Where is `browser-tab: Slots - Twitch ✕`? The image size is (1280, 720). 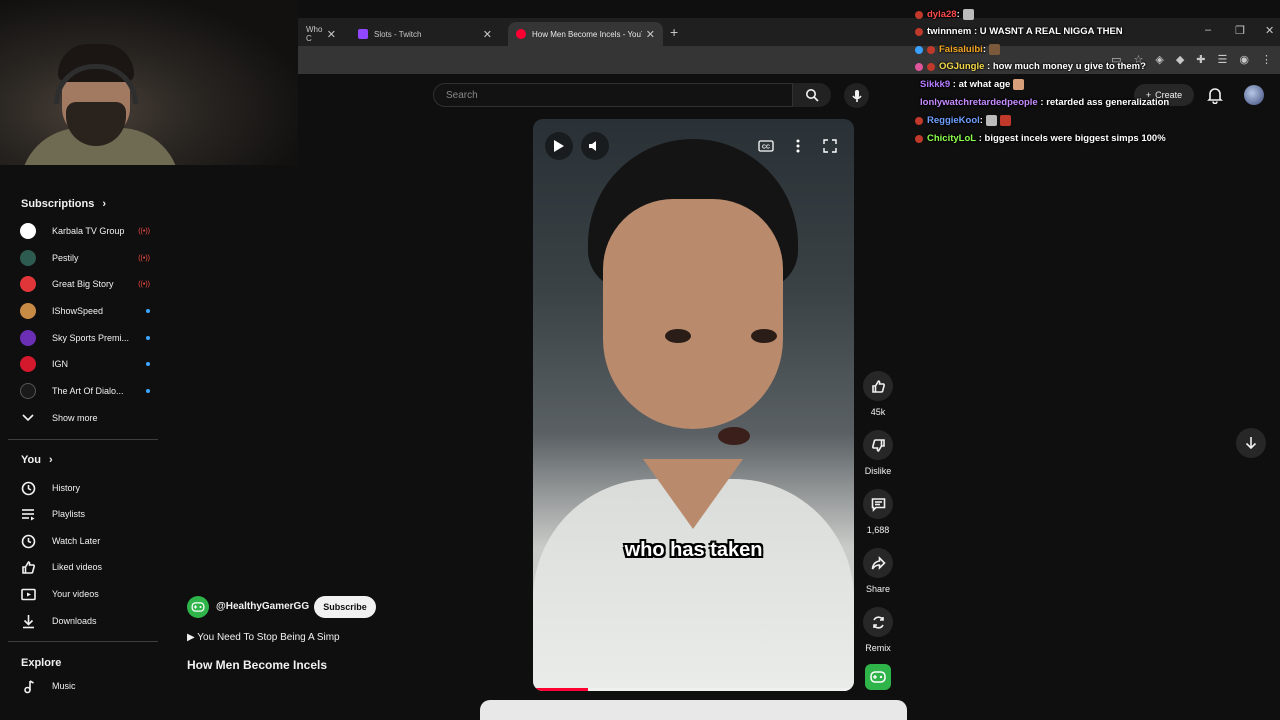
browser-tab: Slots - Twitch ✕ is located at coordinates (425, 34).